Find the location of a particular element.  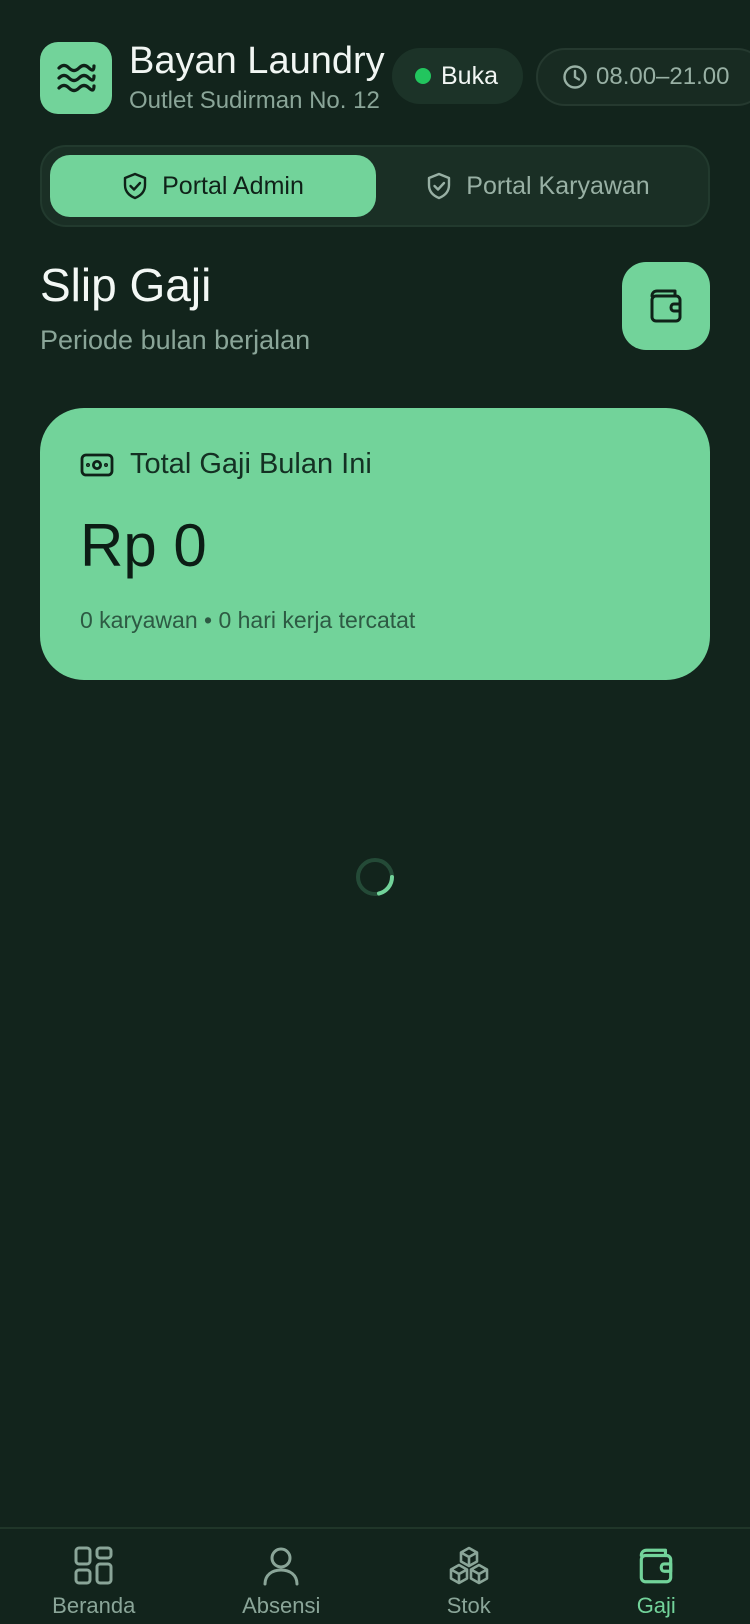

page-subtitle: Periode bulan berjalan is located at coordinates (175, 340).